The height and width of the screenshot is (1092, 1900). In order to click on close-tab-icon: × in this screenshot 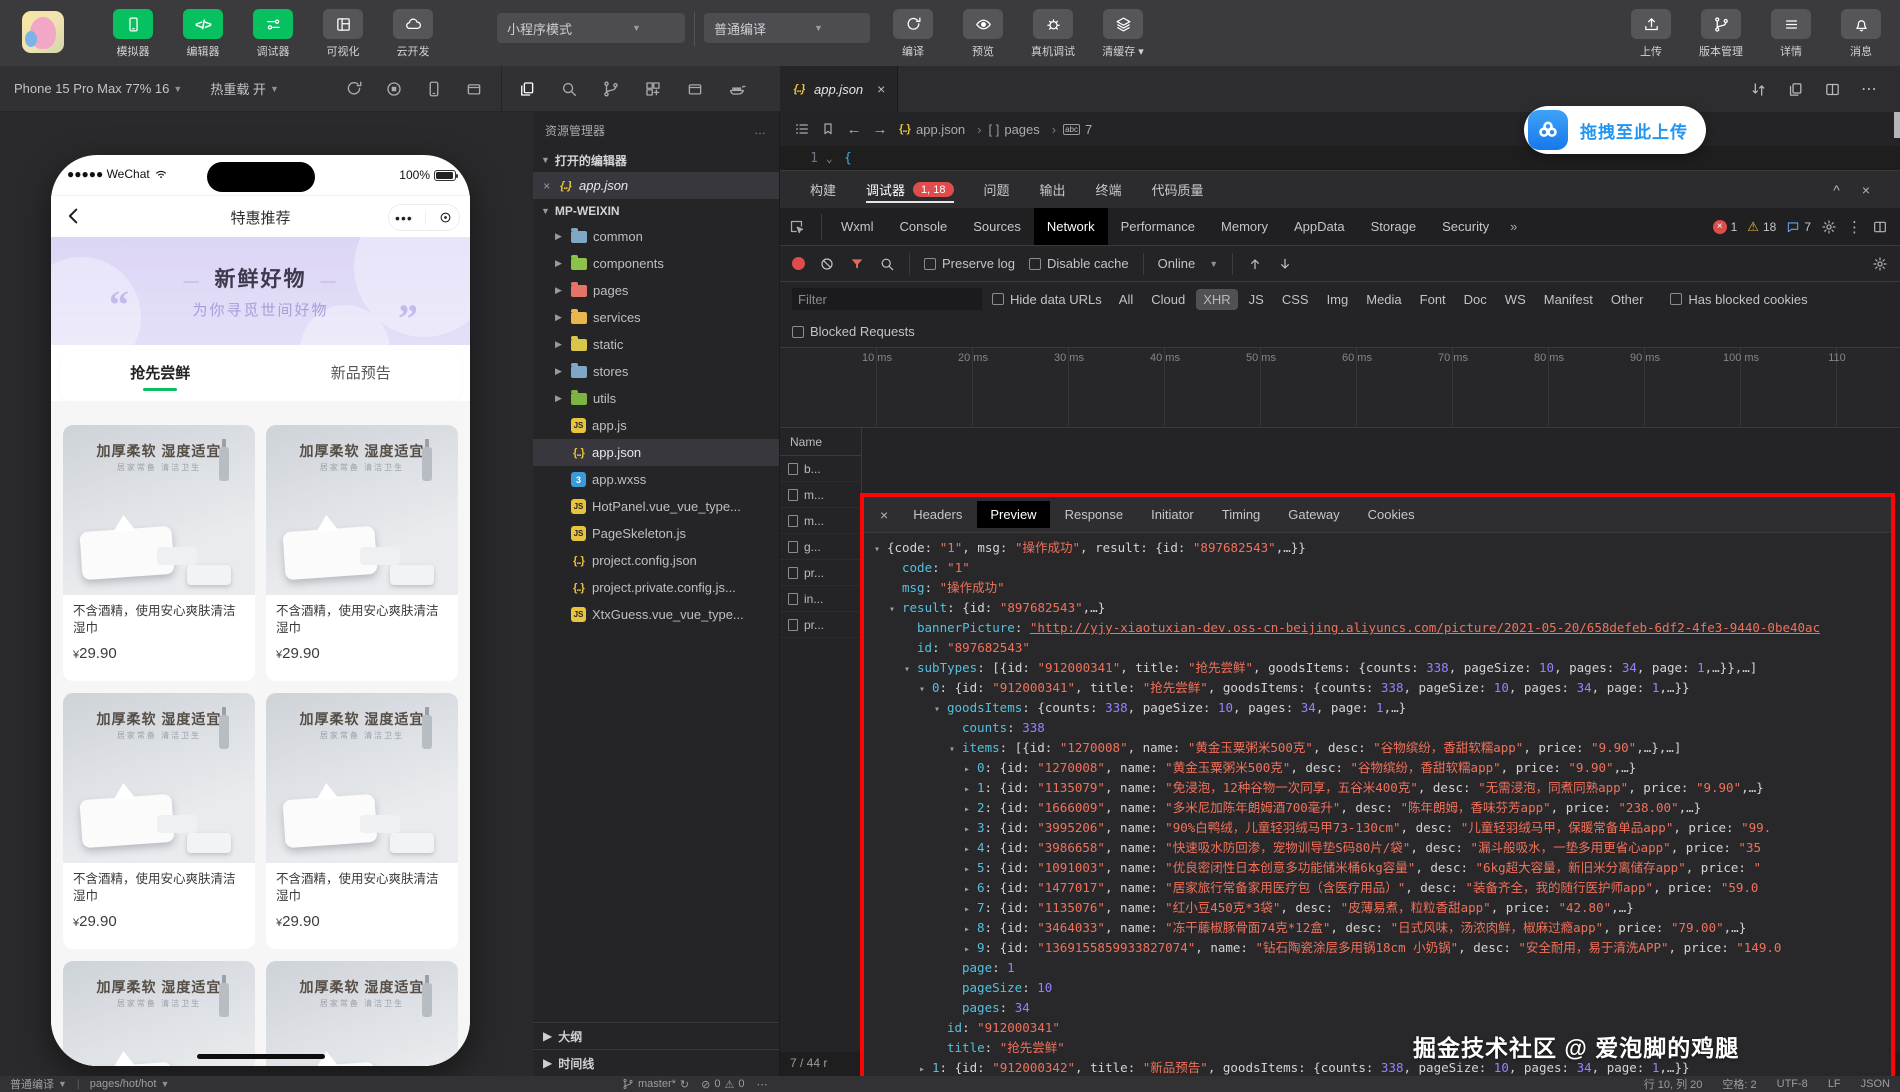, I will do `click(881, 89)`.